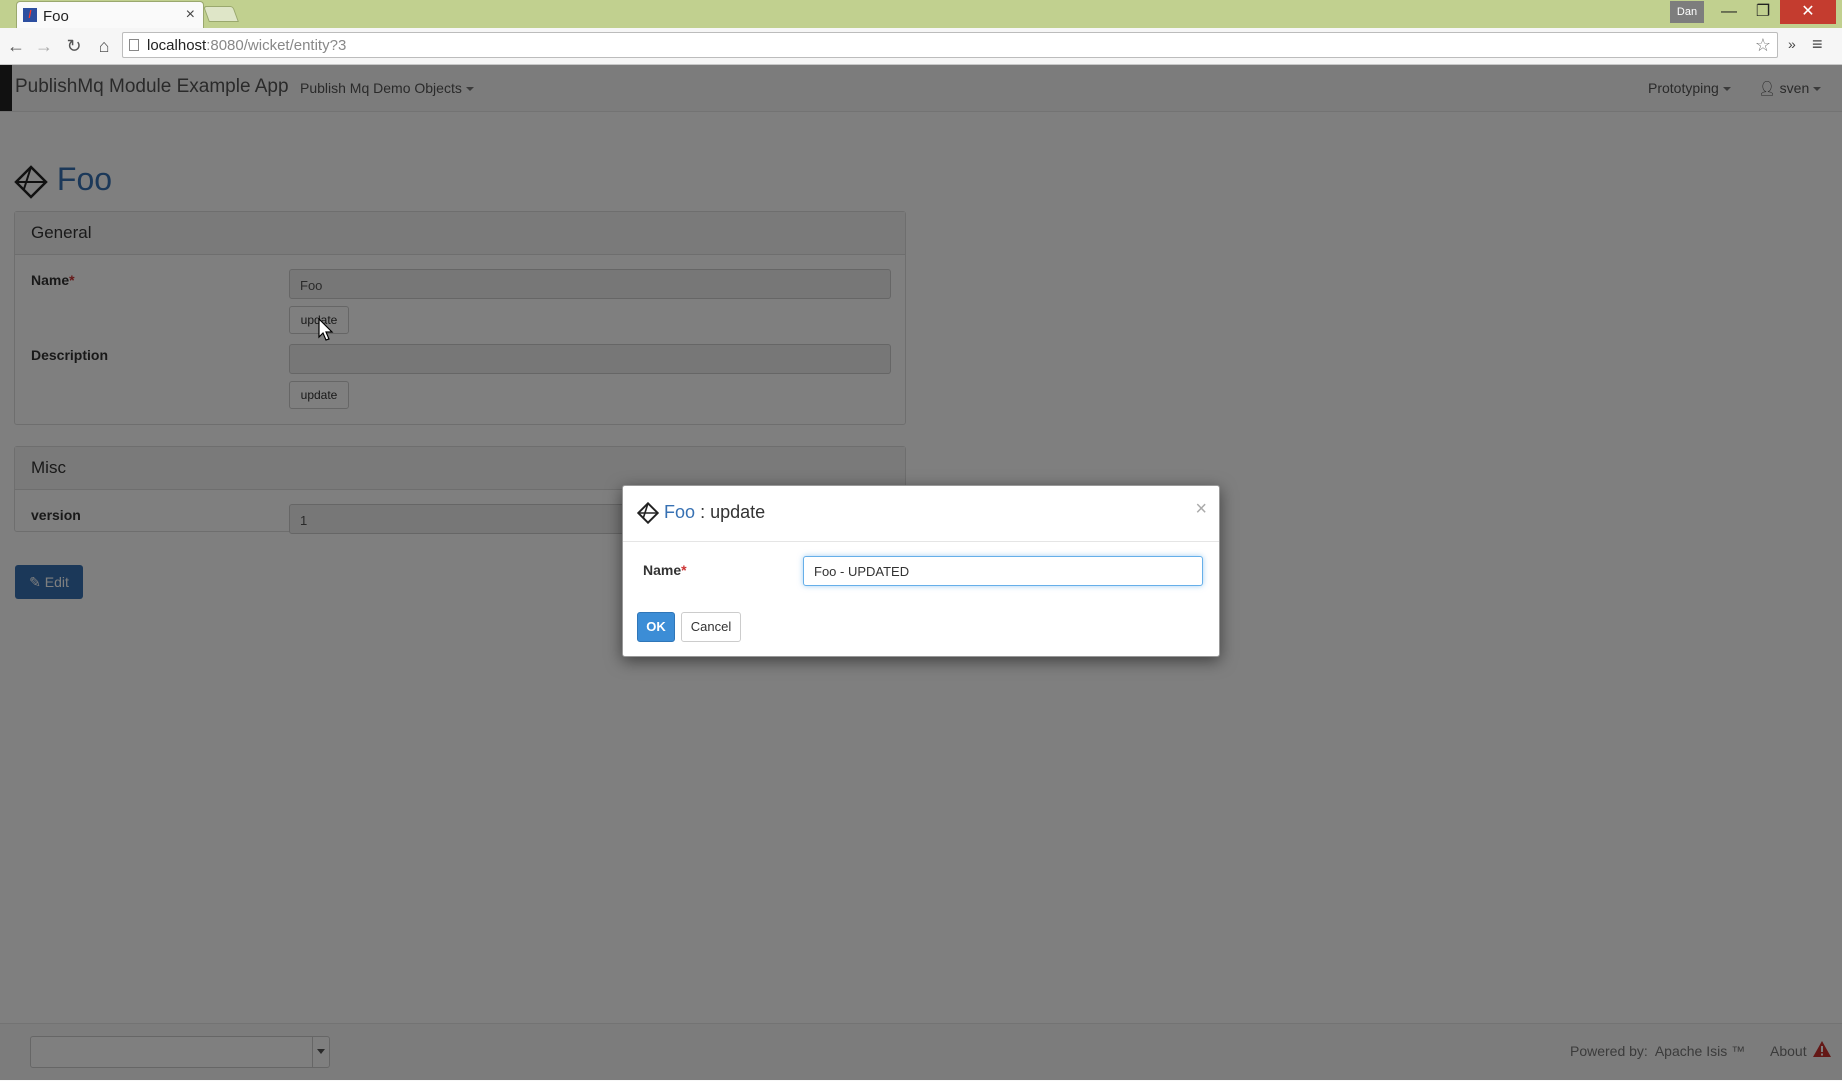 This screenshot has height=1081, width=1842. Describe the element at coordinates (733, 512) in the screenshot. I see `dialog-action-name: : update` at that location.